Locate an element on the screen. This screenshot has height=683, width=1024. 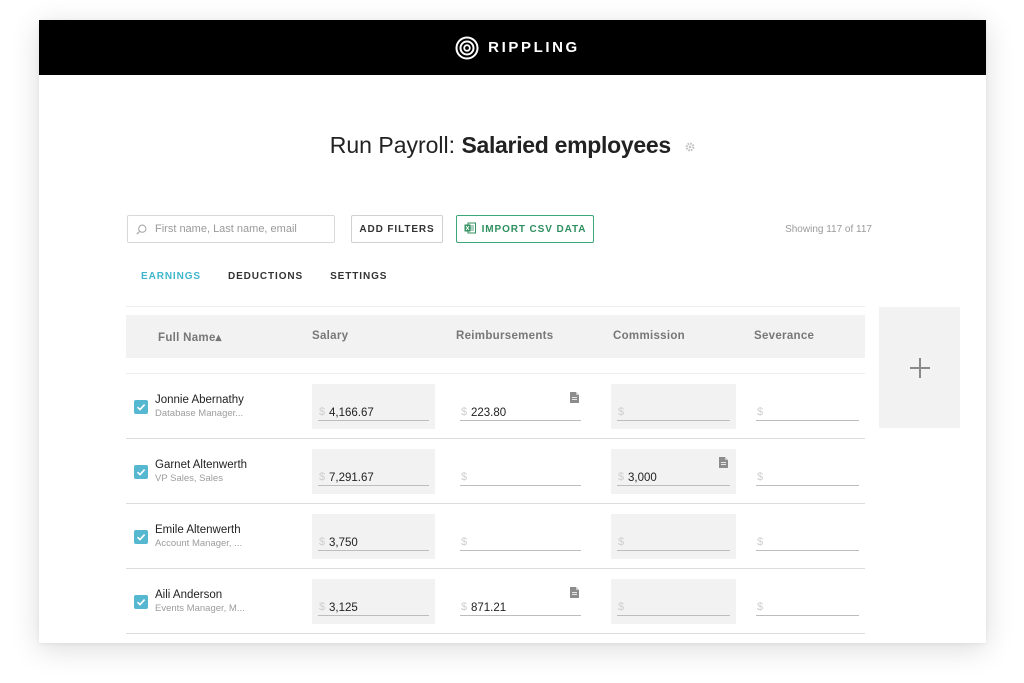
results-count: Showing 117 of 117 is located at coordinates (828, 229).